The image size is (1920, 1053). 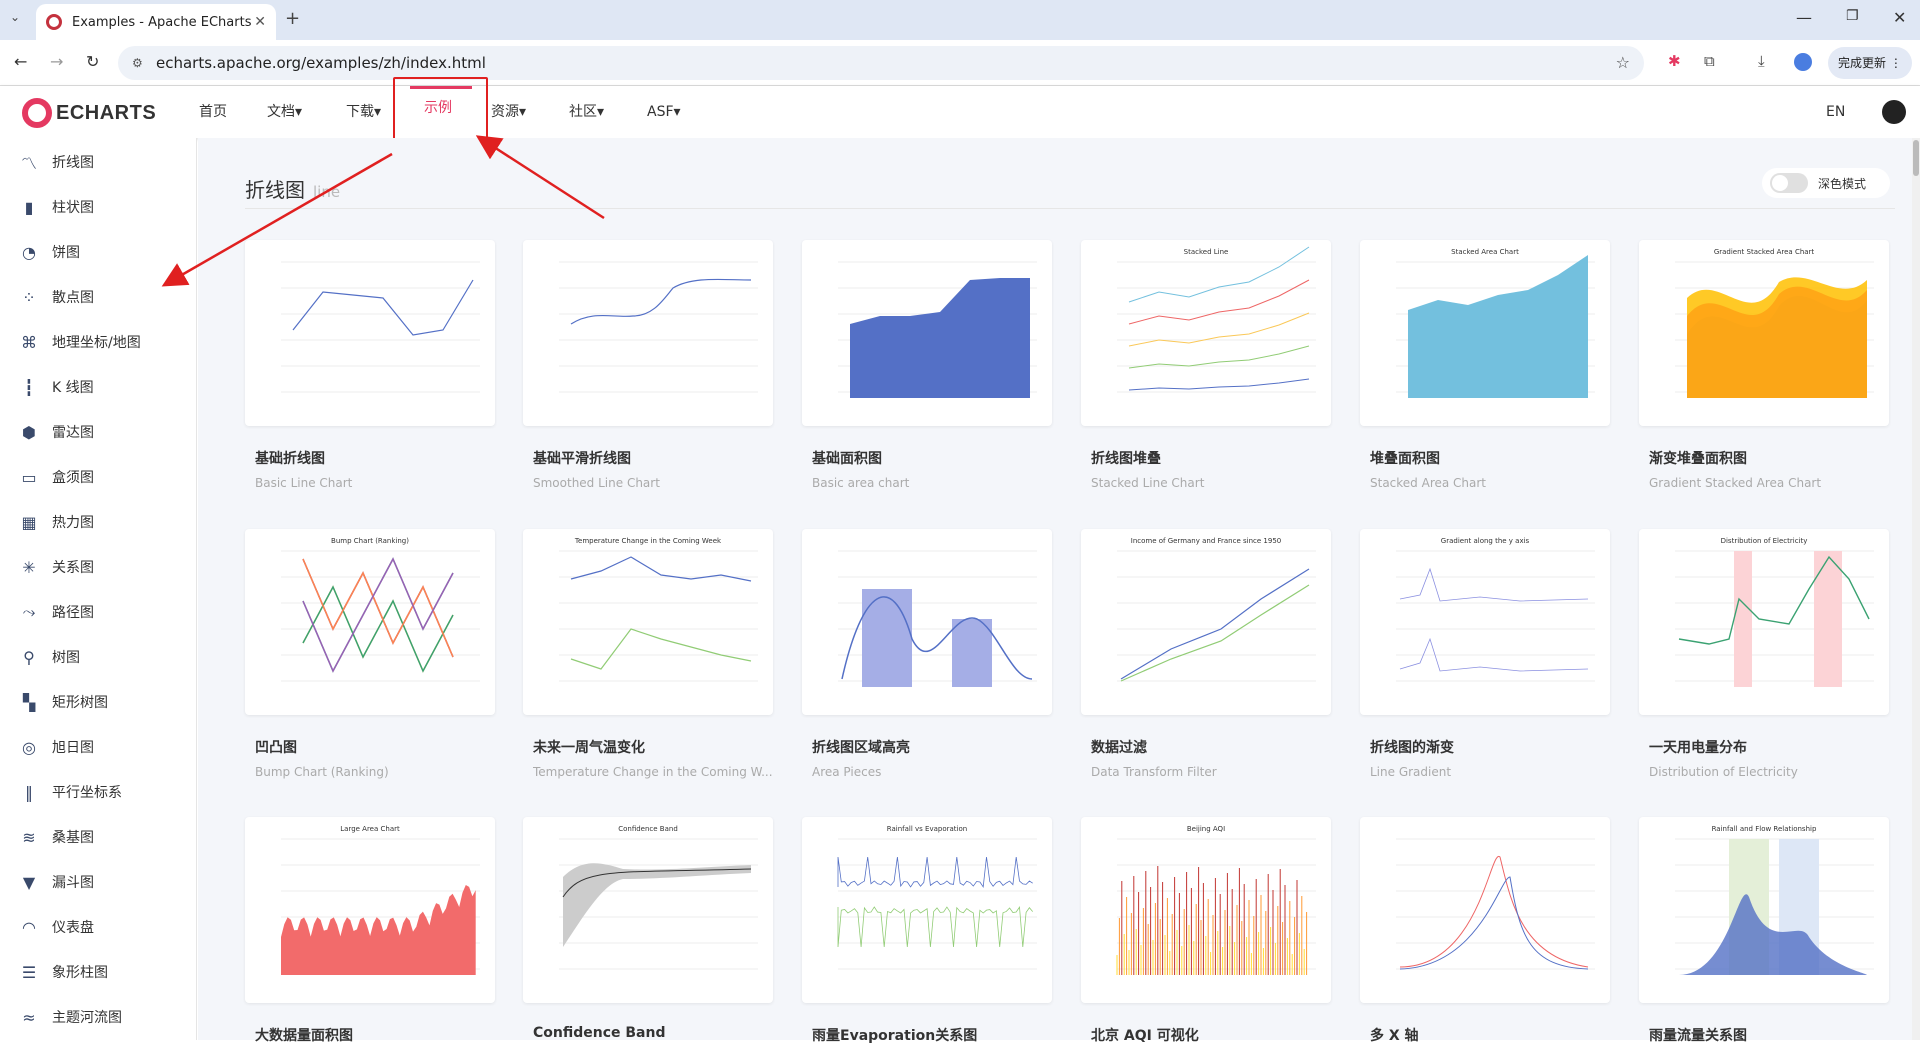 I want to click on arrow-to-sidebar, so click(x=277, y=219).